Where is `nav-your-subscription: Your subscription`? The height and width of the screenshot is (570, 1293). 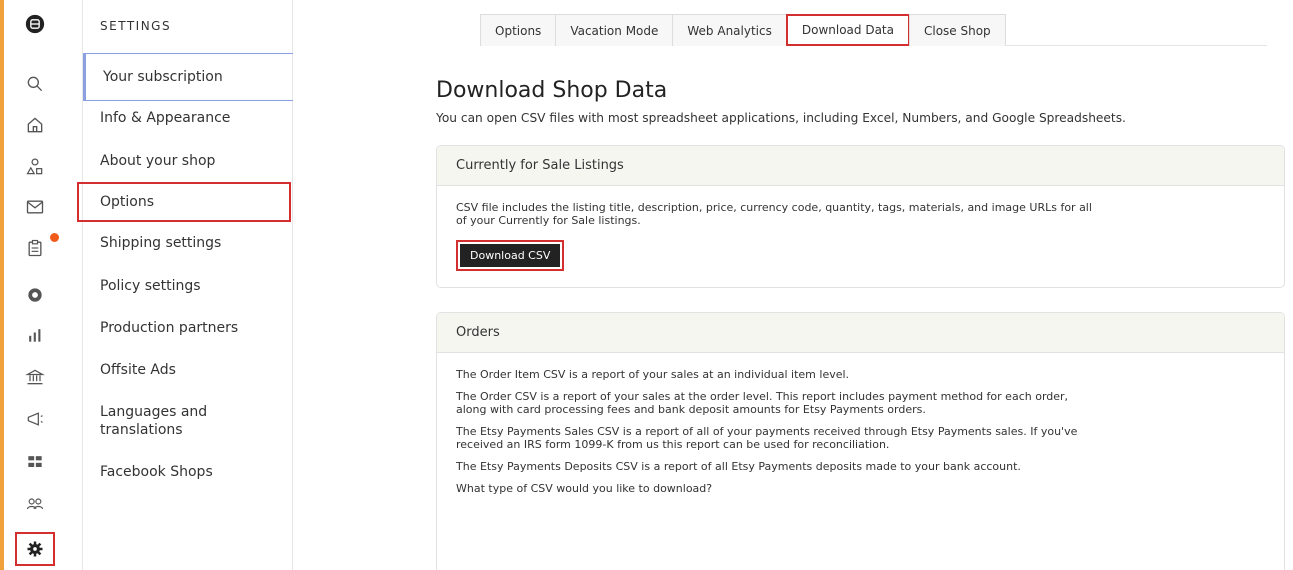 nav-your-subscription: Your subscription is located at coordinates (188, 77).